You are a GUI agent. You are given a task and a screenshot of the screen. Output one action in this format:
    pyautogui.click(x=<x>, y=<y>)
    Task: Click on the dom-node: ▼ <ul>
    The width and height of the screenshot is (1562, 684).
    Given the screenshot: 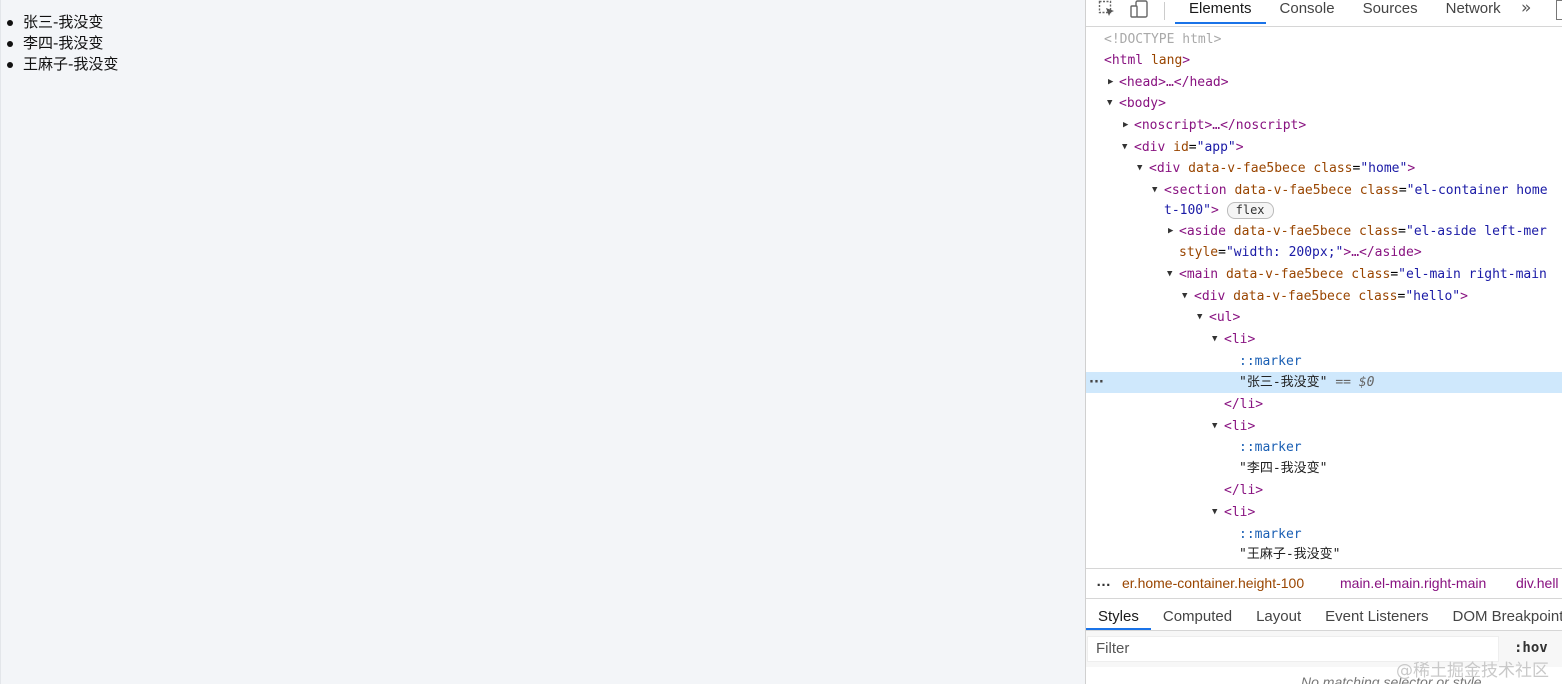 What is the action you would take?
    pyautogui.click(x=1324, y=317)
    